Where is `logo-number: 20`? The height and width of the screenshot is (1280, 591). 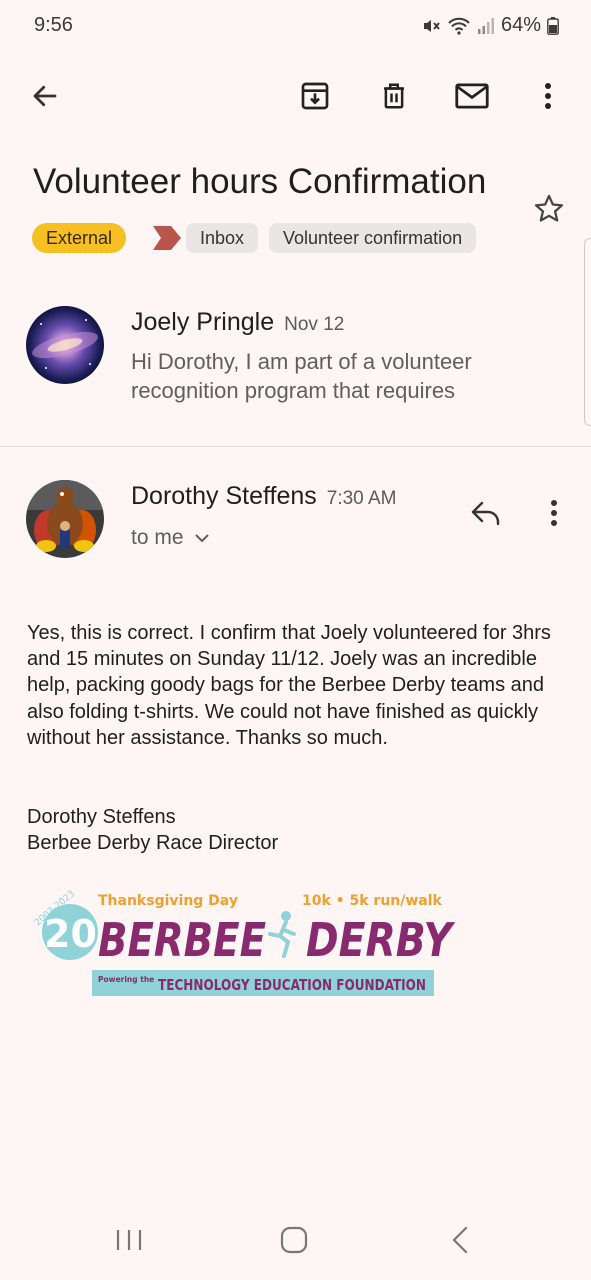 logo-number: 20 is located at coordinates (70, 934).